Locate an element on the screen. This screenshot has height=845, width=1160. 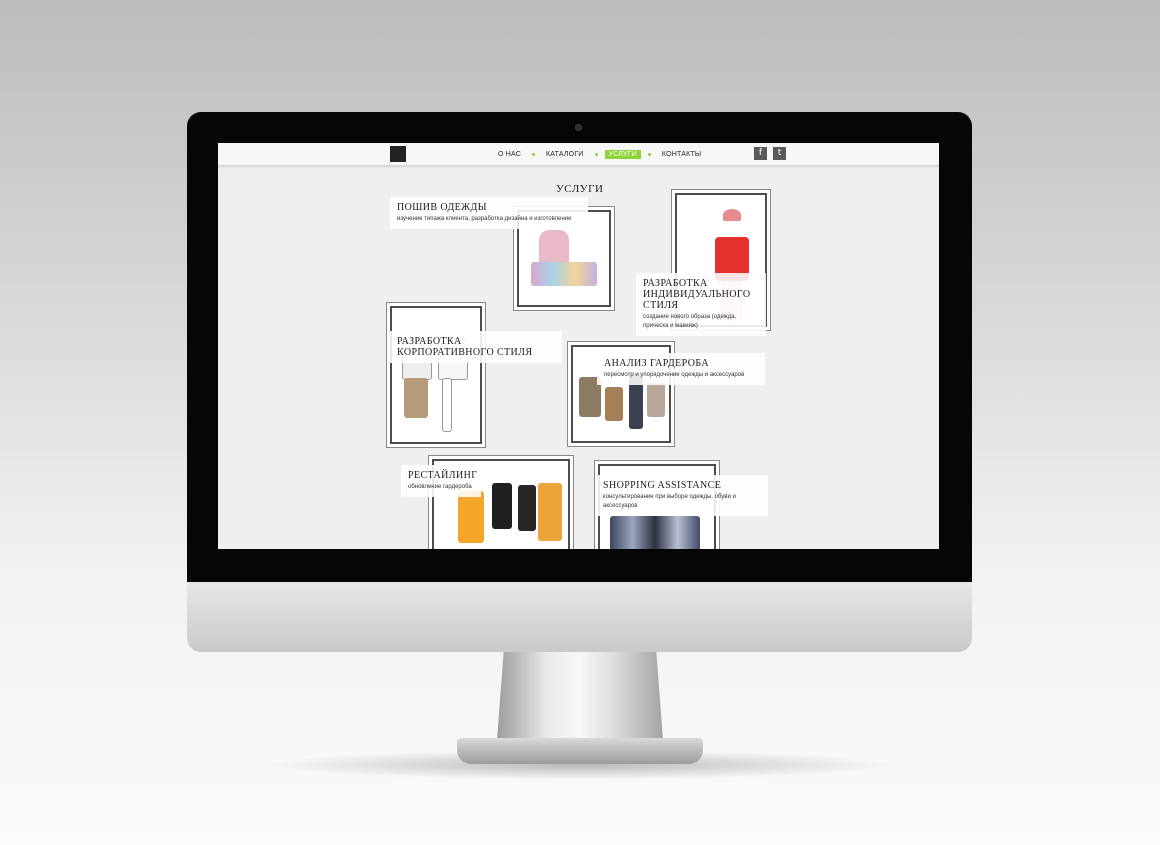
illustration-trousers is located at coordinates (447, 405).